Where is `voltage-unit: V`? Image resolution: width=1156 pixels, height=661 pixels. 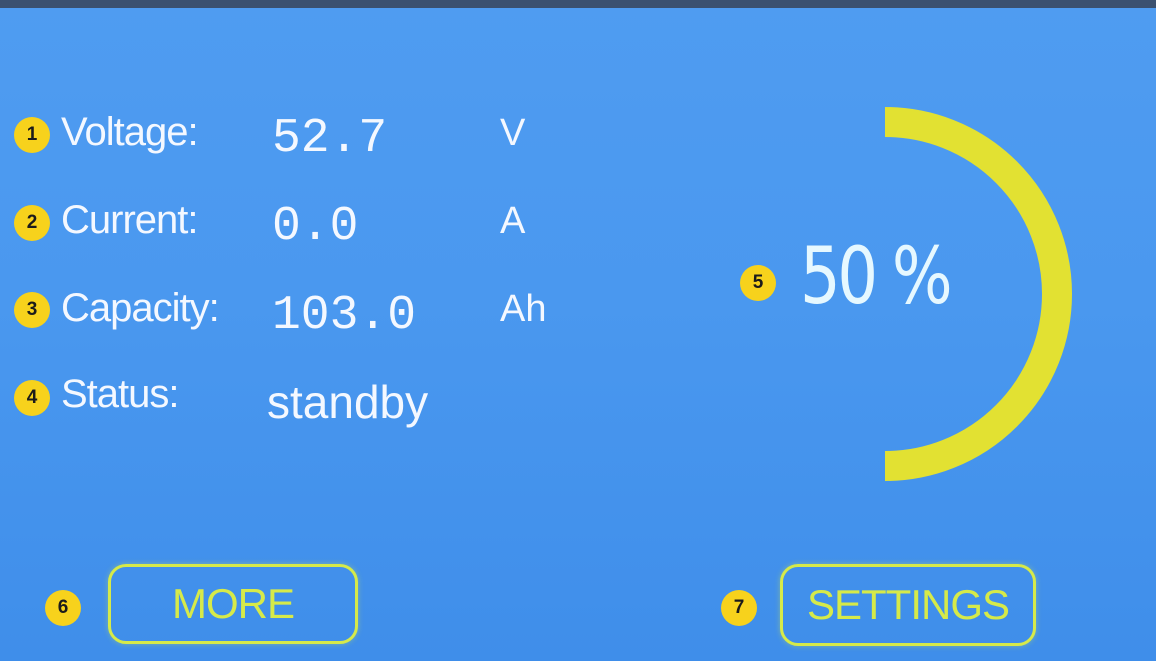 voltage-unit: V is located at coordinates (513, 133).